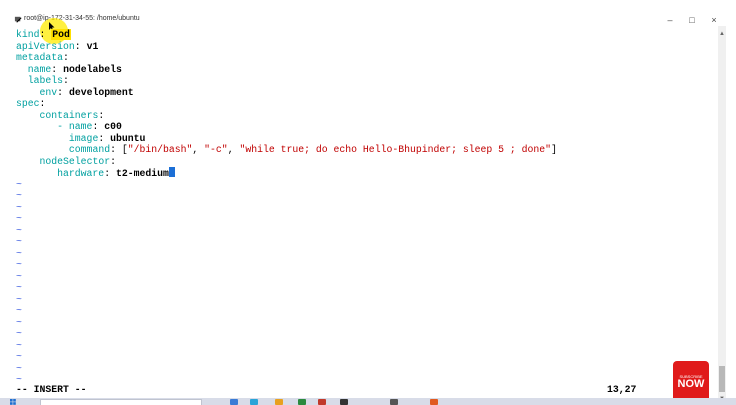  I want to click on yaml-line: nodeSelector:, so click(77, 161).